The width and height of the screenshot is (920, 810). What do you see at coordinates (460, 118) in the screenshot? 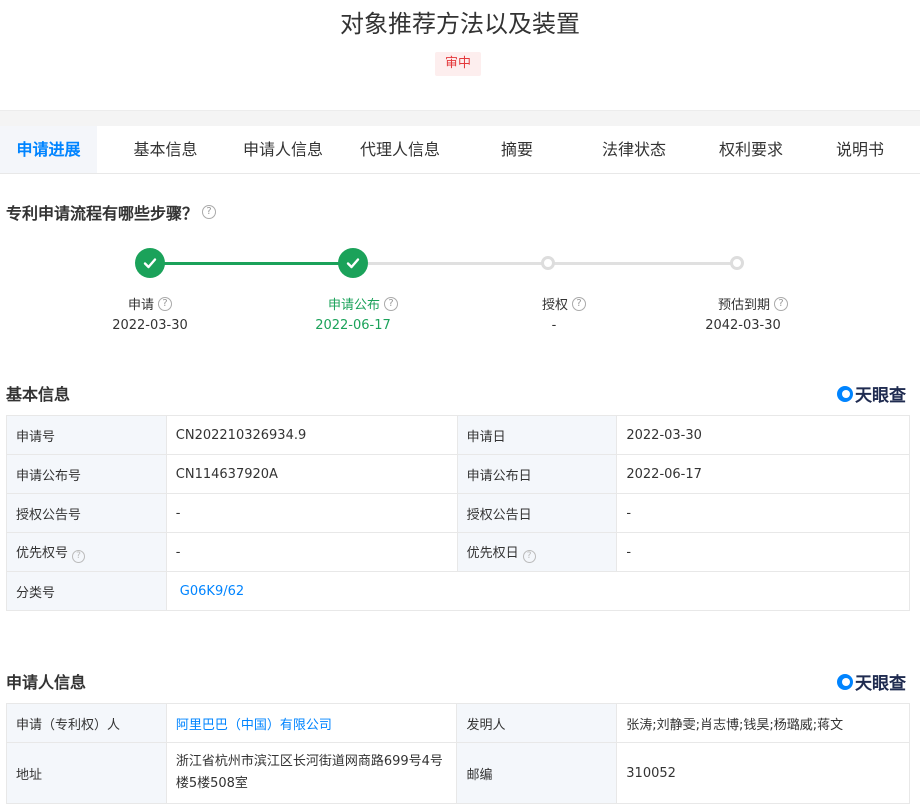
I see `divider-band` at bounding box center [460, 118].